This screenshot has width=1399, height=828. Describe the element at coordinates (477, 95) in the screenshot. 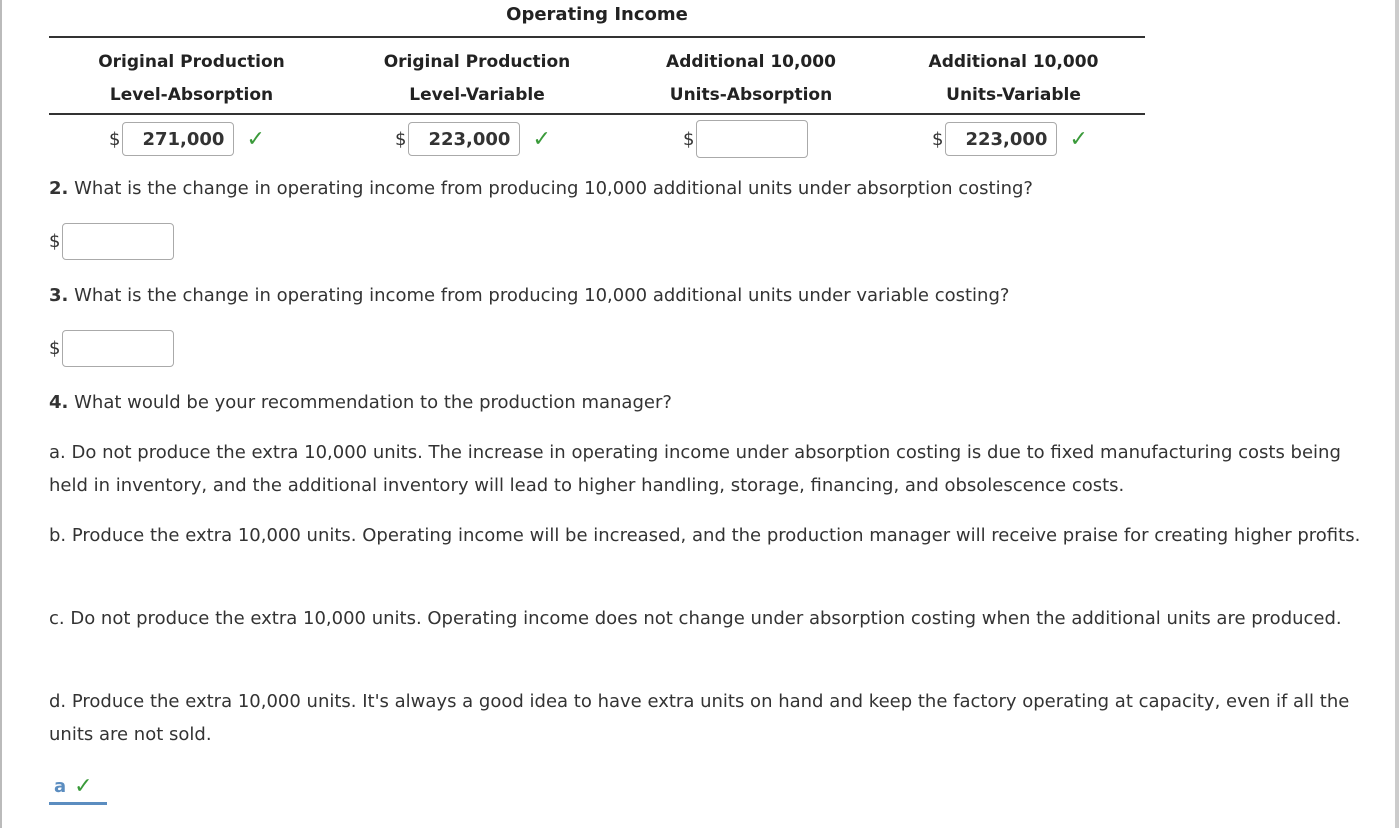

I see `header-line2: Level-Variable` at that location.